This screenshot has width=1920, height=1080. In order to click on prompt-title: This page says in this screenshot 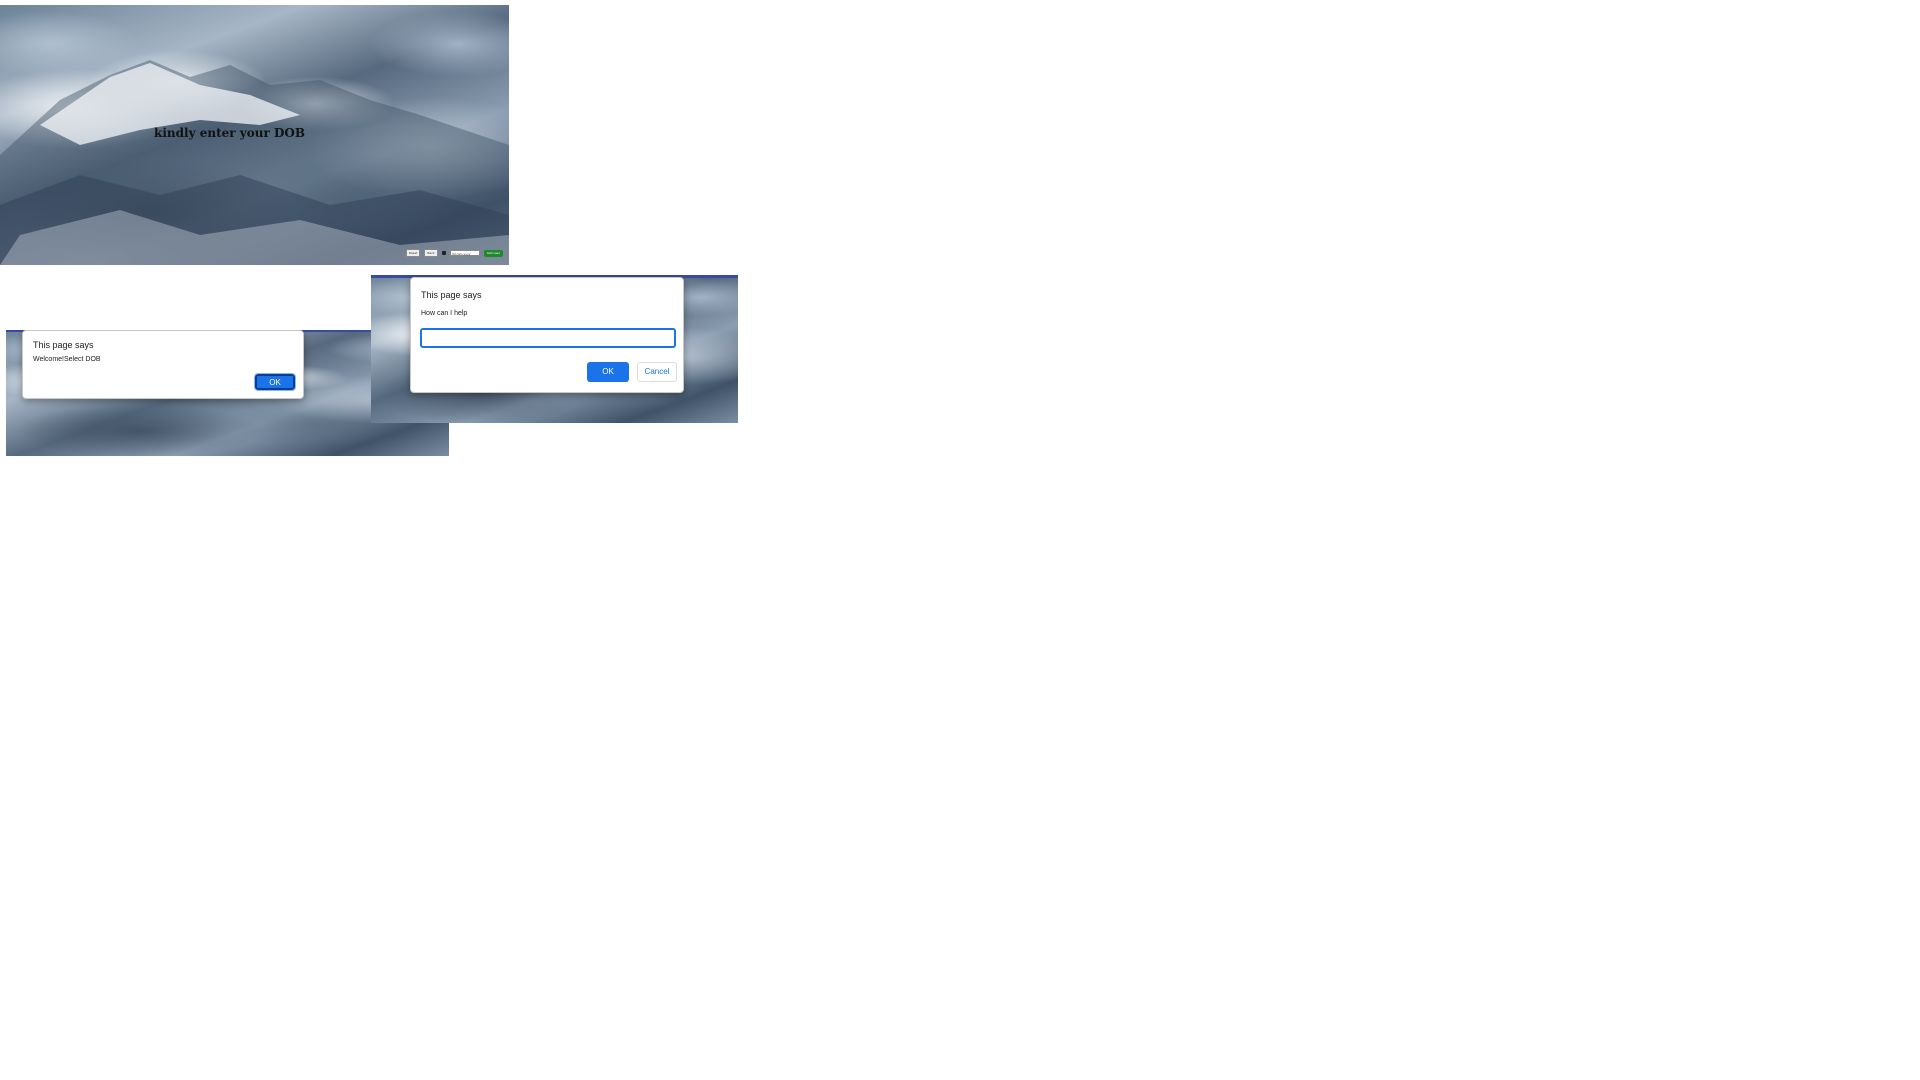, I will do `click(451, 295)`.